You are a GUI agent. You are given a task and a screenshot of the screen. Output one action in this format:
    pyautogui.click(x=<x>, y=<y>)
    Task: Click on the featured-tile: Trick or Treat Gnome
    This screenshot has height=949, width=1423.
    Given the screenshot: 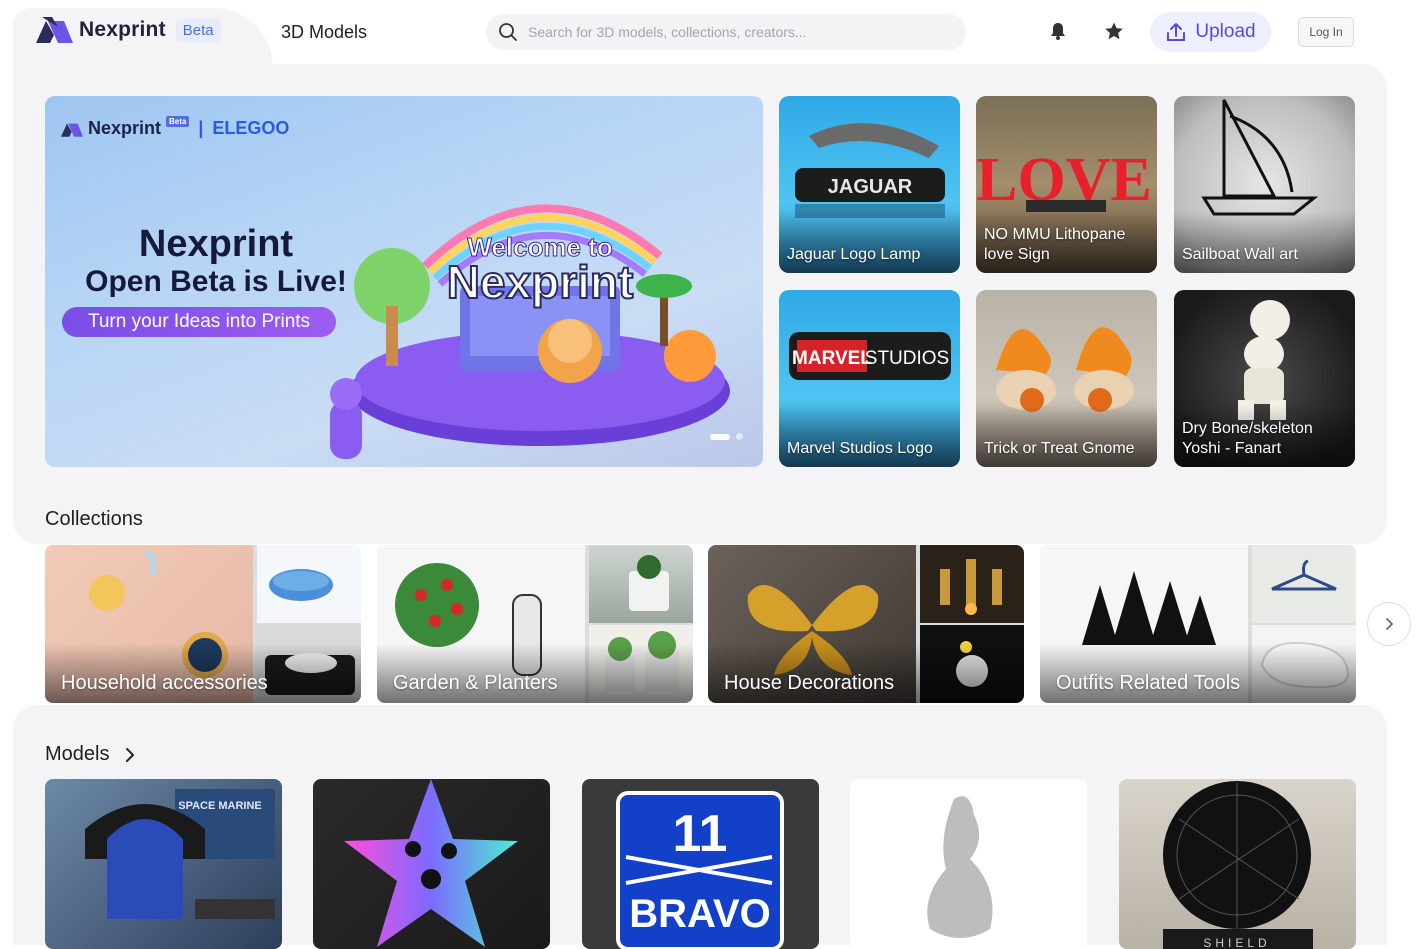 What is the action you would take?
    pyautogui.click(x=1066, y=378)
    